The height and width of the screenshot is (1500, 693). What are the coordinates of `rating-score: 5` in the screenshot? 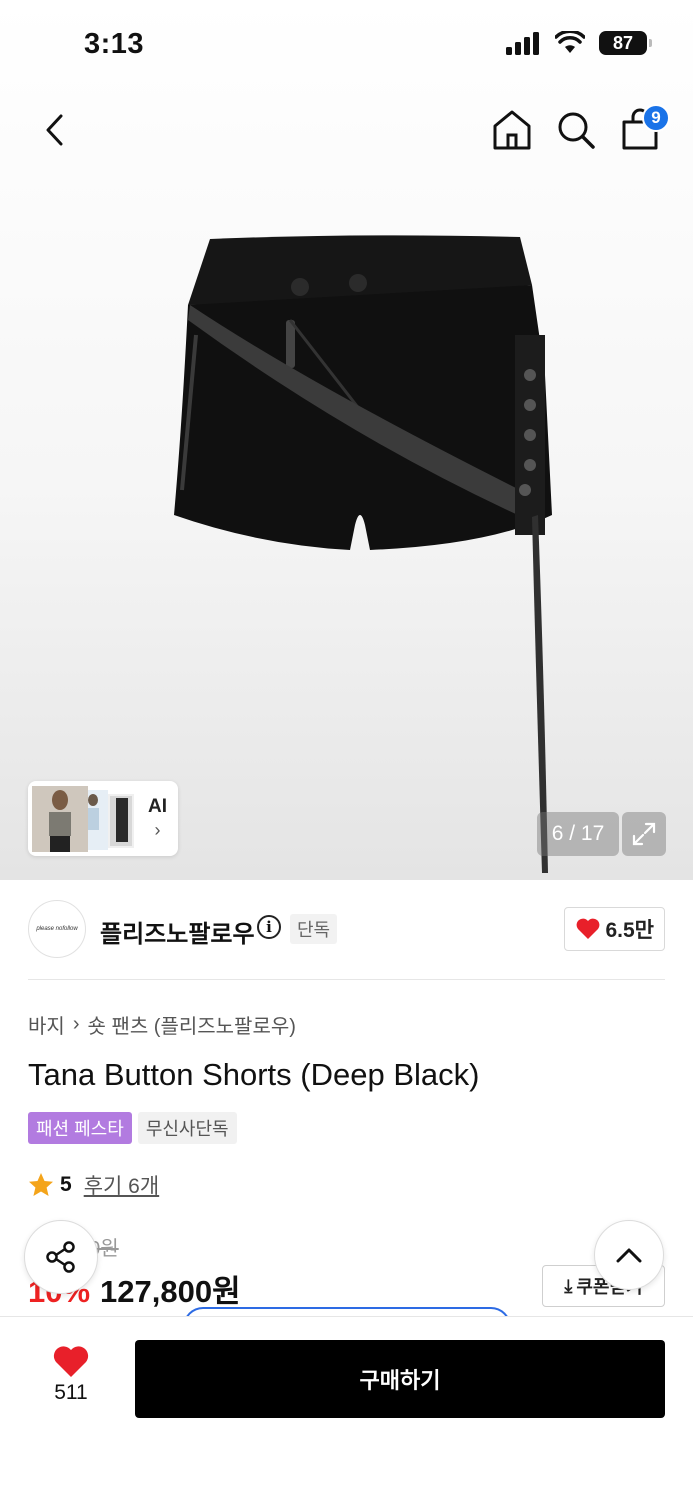 It's located at (66, 1184).